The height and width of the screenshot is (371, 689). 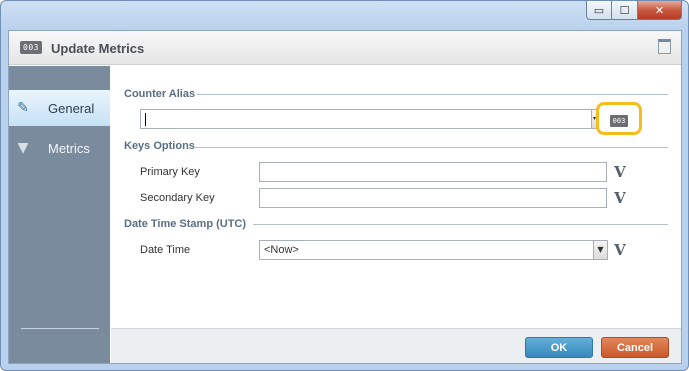 I want to click on sidebar: ✎ General ▼ Metrics, so click(x=59, y=214).